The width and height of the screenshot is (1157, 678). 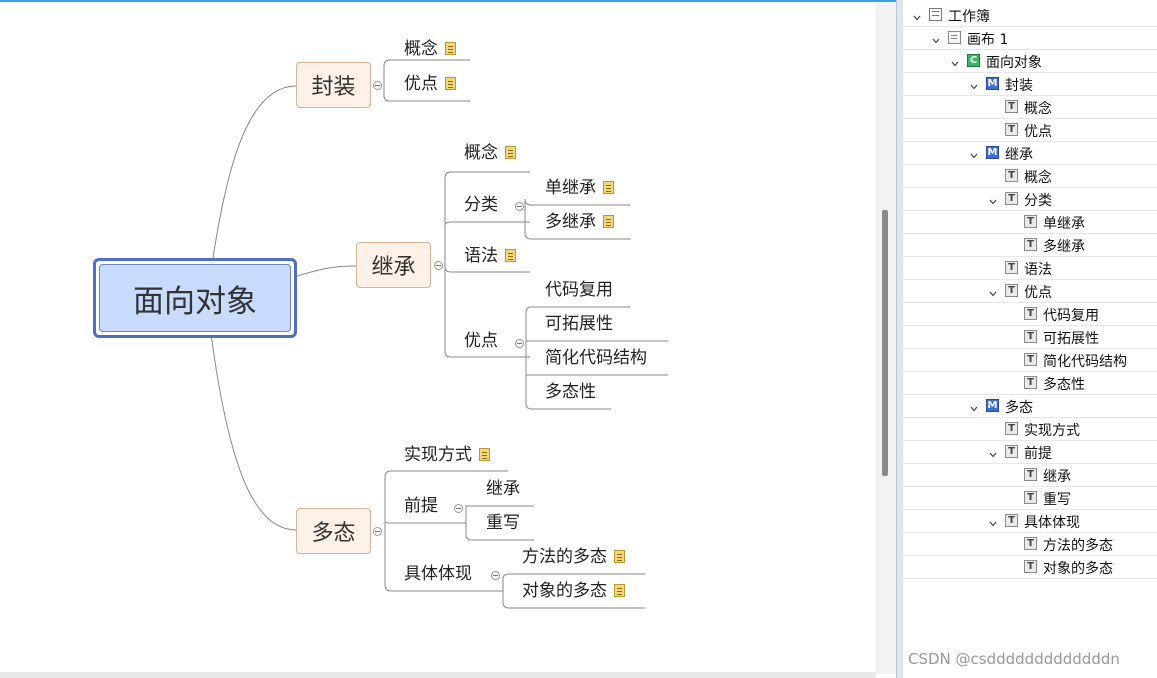 I want to click on main-topic-polymorphism: 多态, so click(x=333, y=531).